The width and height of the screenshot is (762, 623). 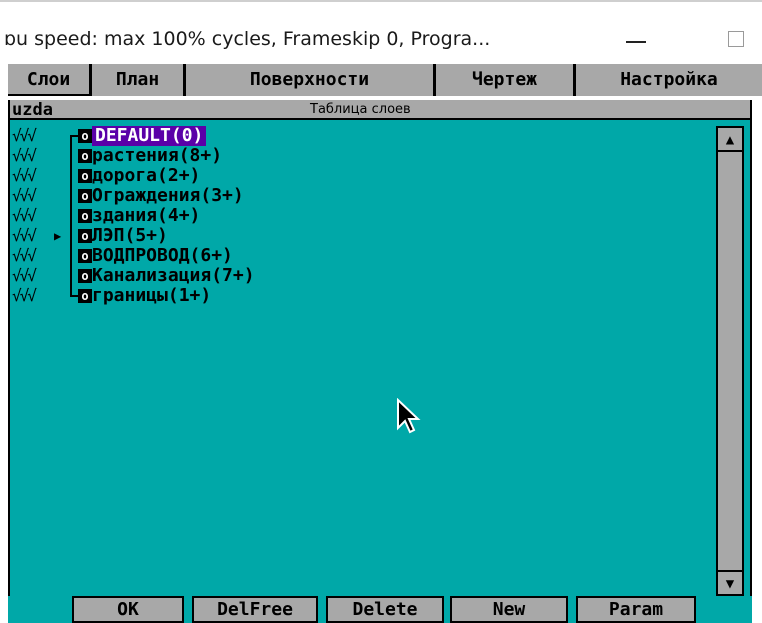 What do you see at coordinates (509, 609) in the screenshot?
I see `new-button: New` at bounding box center [509, 609].